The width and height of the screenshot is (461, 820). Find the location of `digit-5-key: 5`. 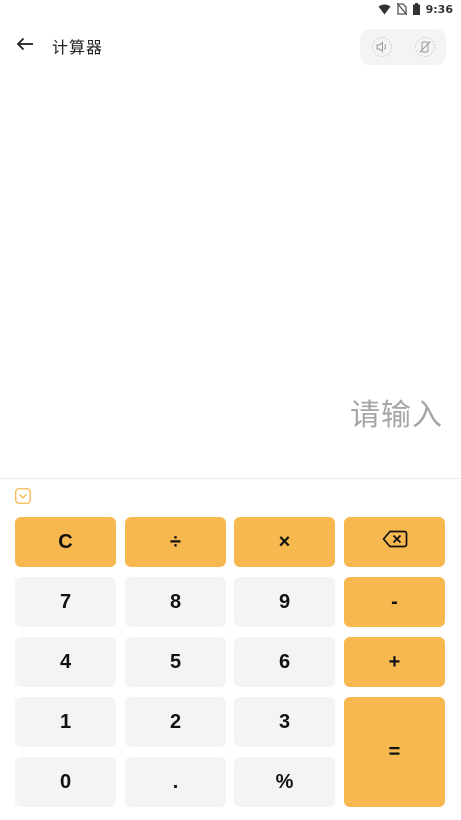

digit-5-key: 5 is located at coordinates (175, 662).